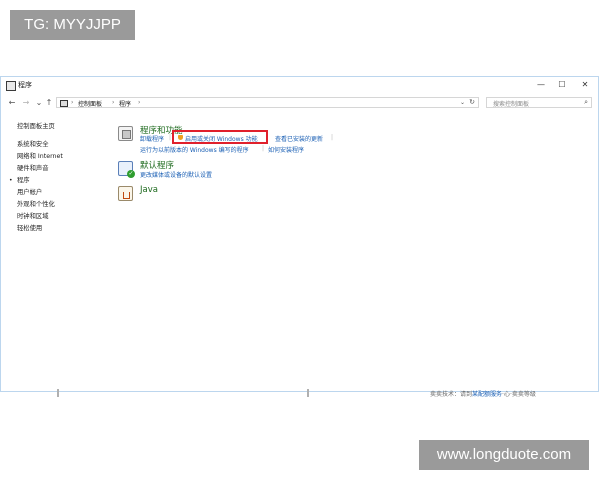 The image size is (600, 480). I want to click on up-arrow-icon: ↑, so click(49, 103).